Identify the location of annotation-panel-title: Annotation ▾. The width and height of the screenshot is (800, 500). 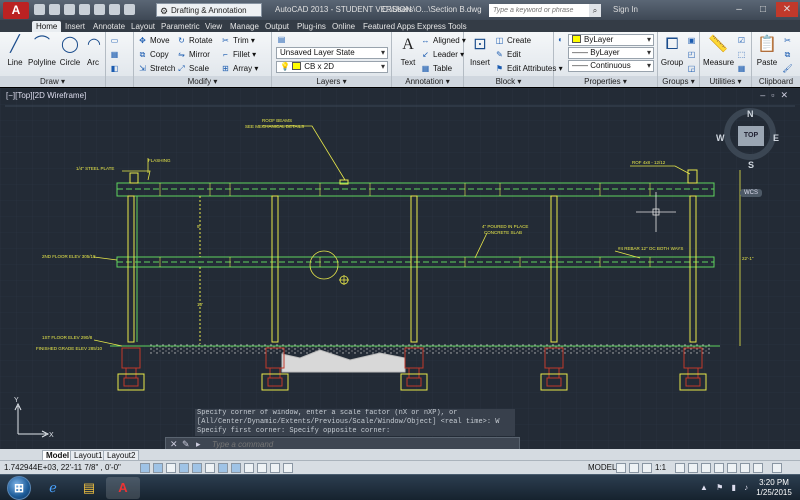
(427, 81).